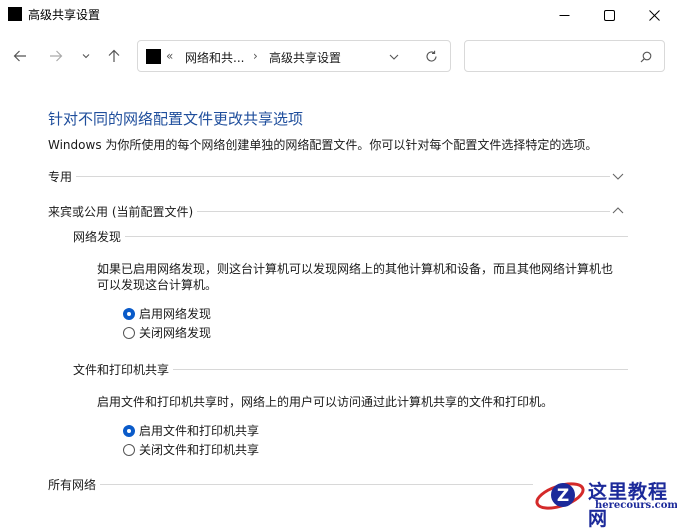 The image size is (677, 531). What do you see at coordinates (199, 449) in the screenshot?
I see `radio-label: 关闭文件和打印机共享` at bounding box center [199, 449].